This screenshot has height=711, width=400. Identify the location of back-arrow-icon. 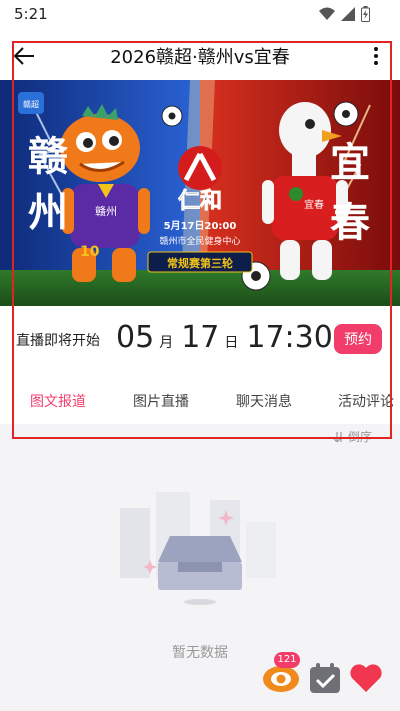
(23, 56).